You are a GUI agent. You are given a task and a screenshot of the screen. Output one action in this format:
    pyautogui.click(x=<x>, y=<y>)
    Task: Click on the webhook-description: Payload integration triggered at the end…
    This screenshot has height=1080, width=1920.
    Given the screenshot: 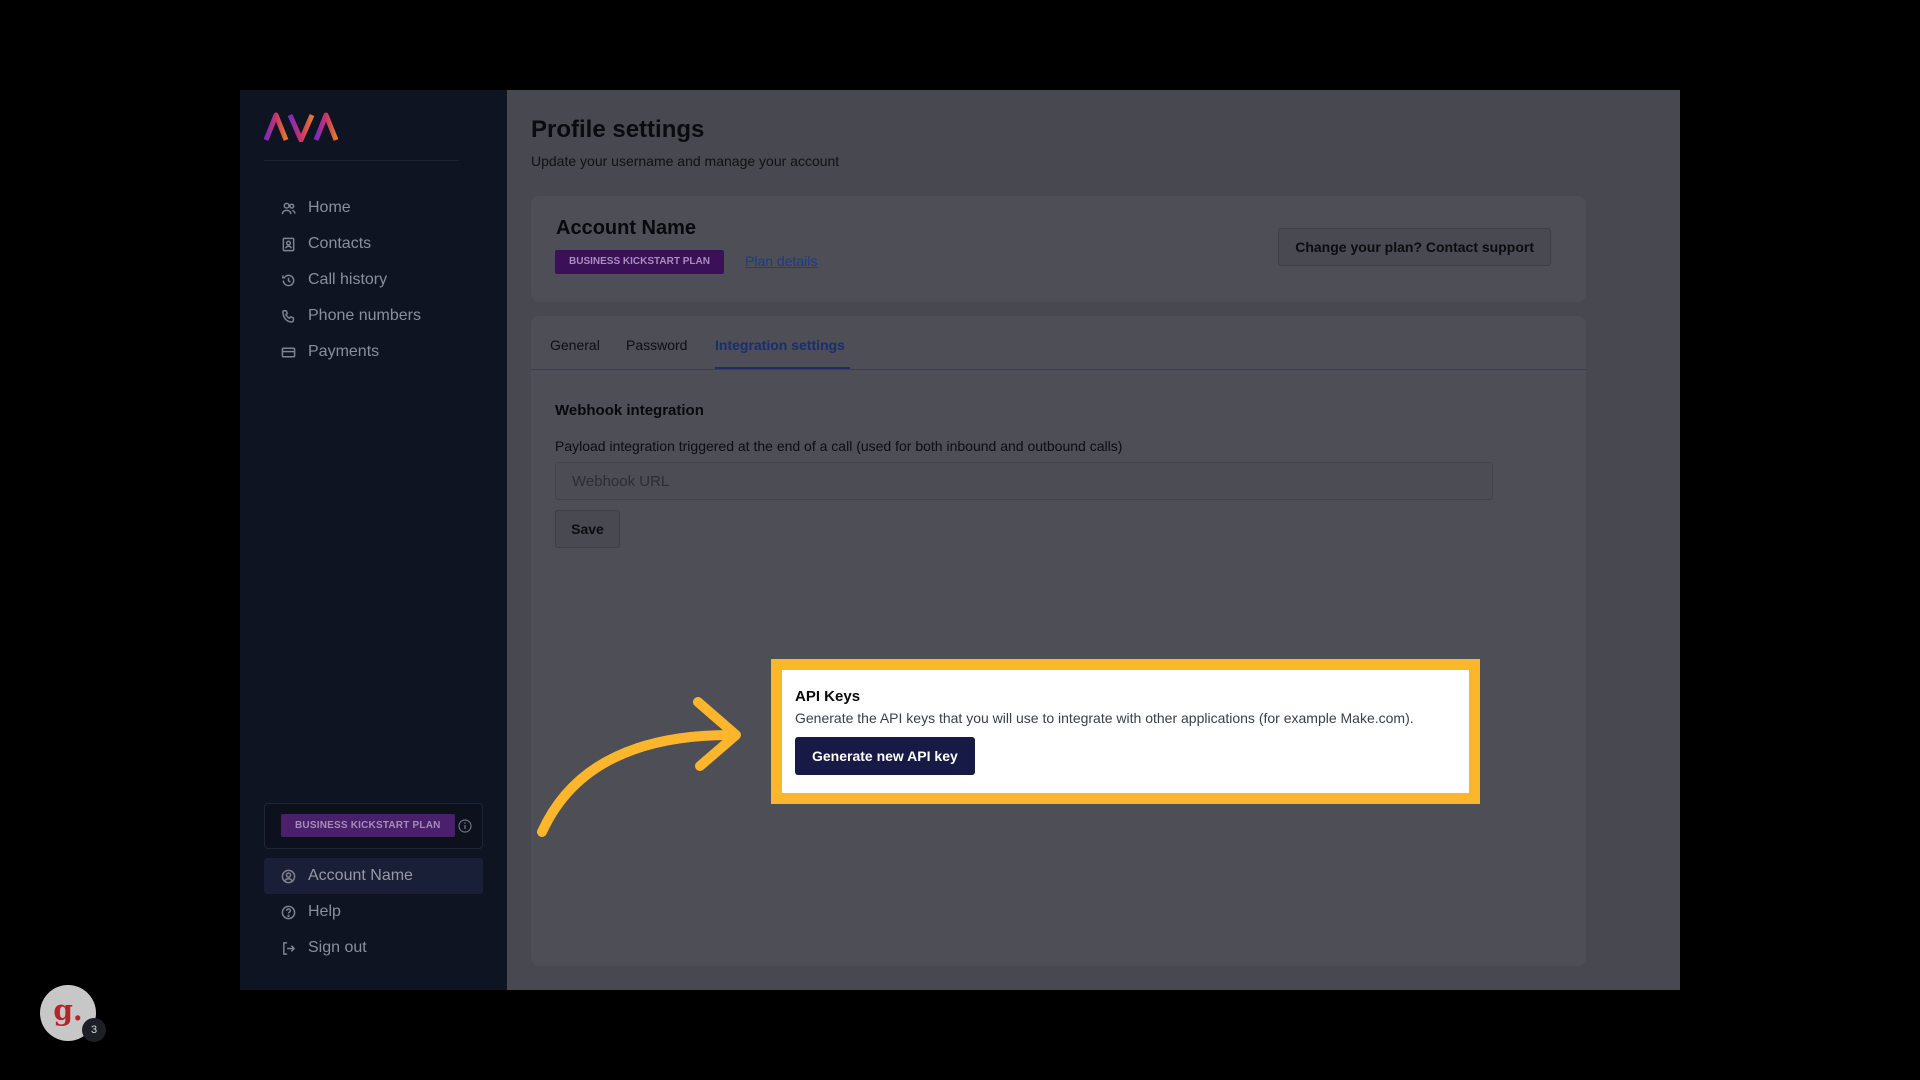 What is the action you would take?
    pyautogui.click(x=839, y=446)
    